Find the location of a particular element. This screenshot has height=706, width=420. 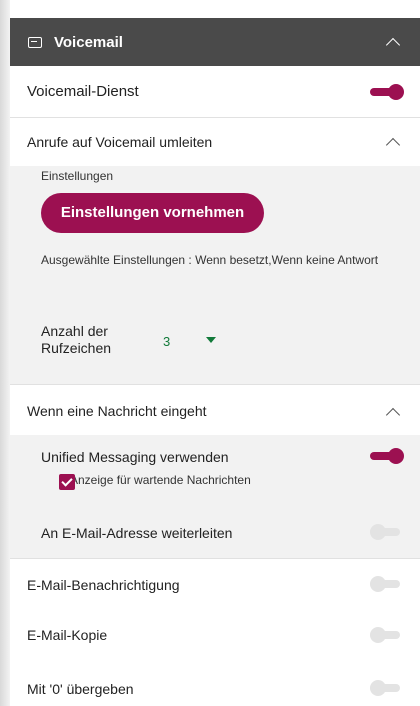

unified-messaging-label: Unified Messaging verwenden is located at coordinates (135, 457).